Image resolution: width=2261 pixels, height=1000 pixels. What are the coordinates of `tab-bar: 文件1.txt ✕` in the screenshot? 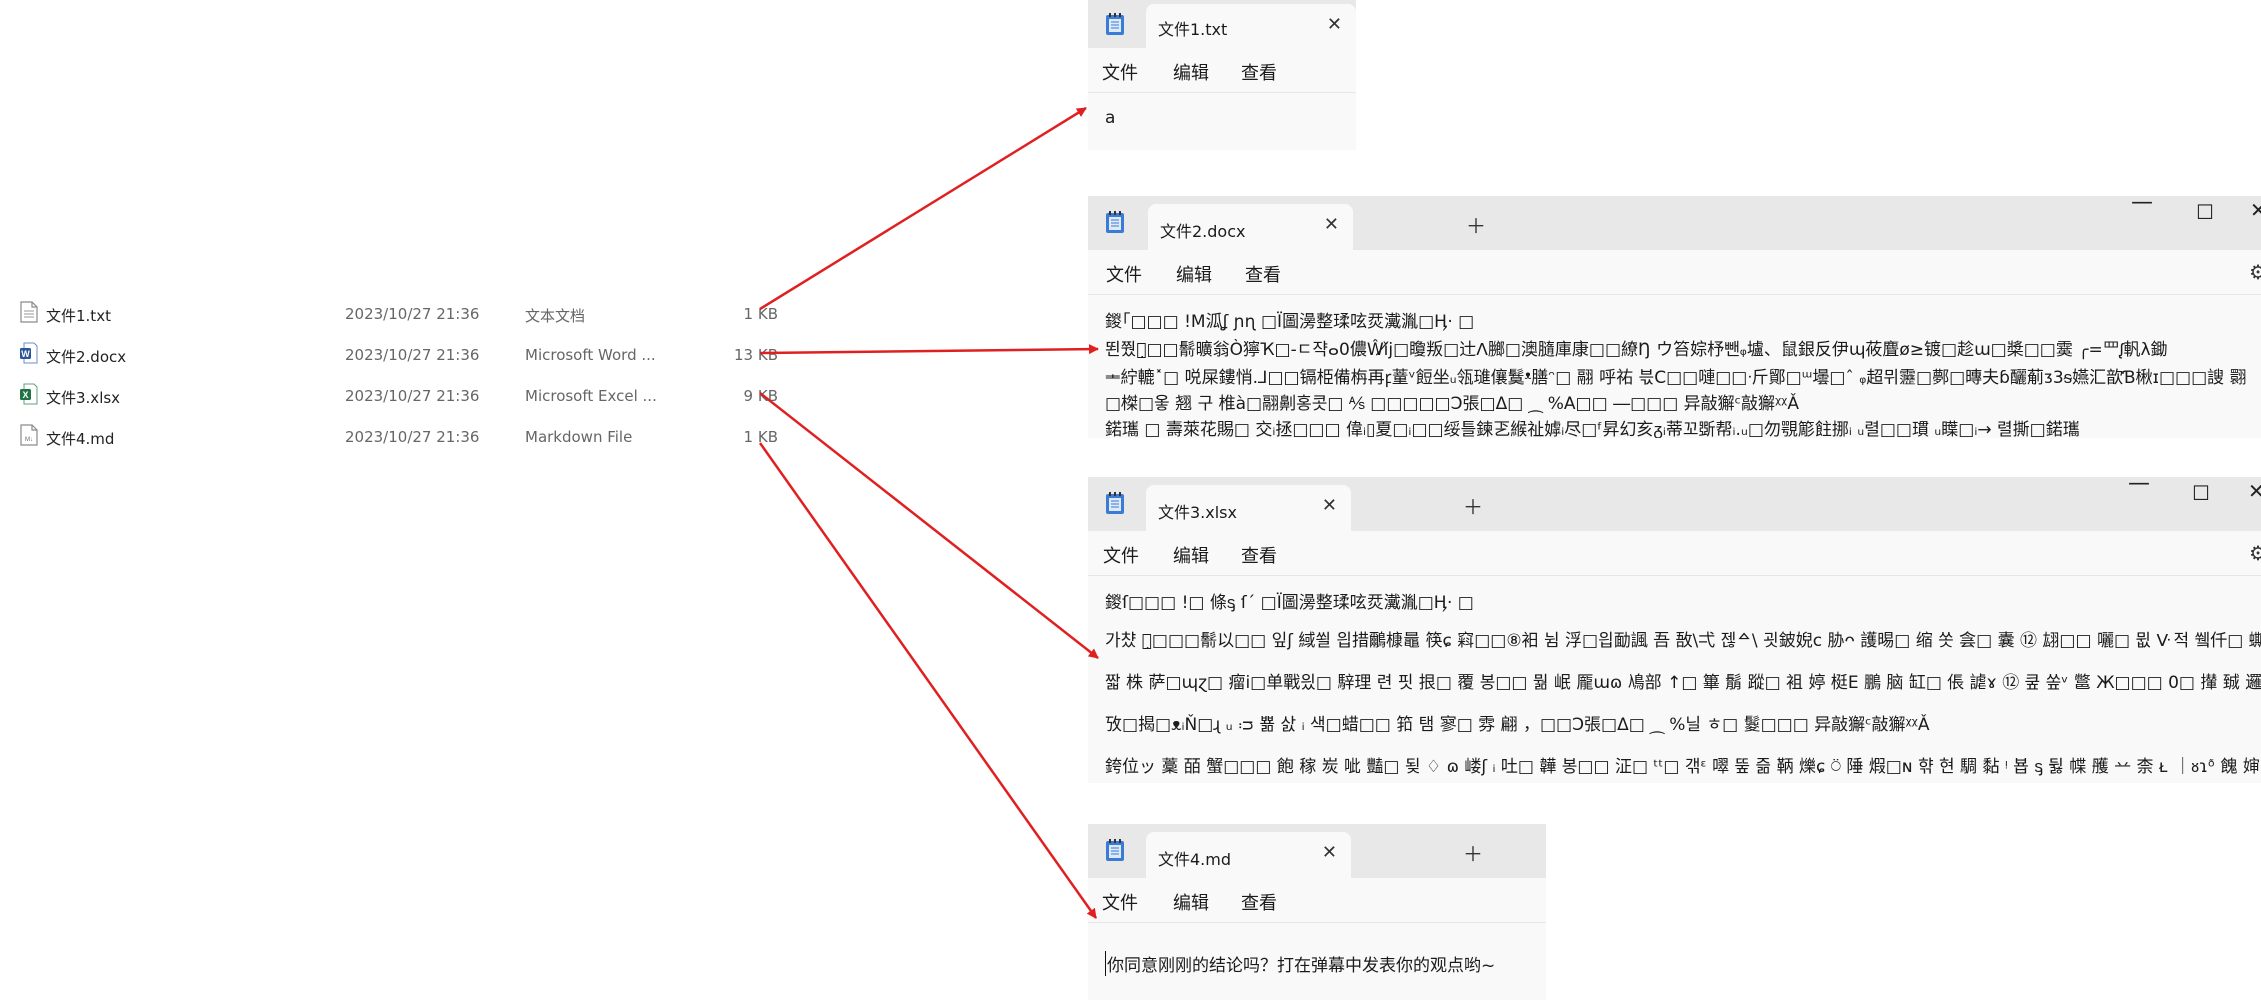 It's located at (1222, 24).